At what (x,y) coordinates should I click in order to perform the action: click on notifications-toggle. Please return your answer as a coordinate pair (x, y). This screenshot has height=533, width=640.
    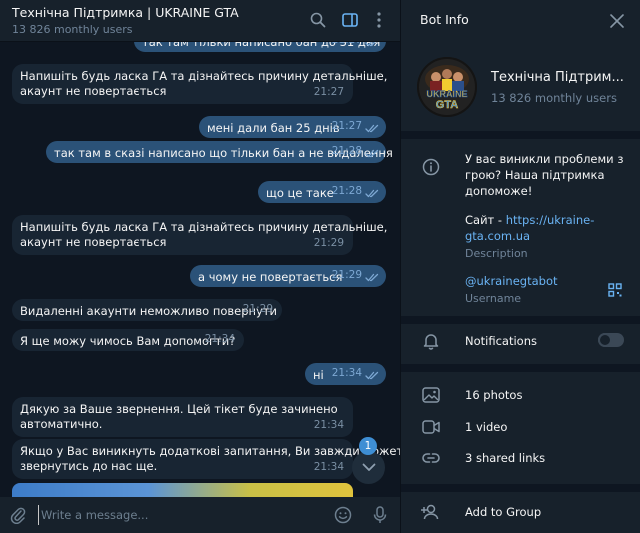
    Looking at the image, I should click on (611, 340).